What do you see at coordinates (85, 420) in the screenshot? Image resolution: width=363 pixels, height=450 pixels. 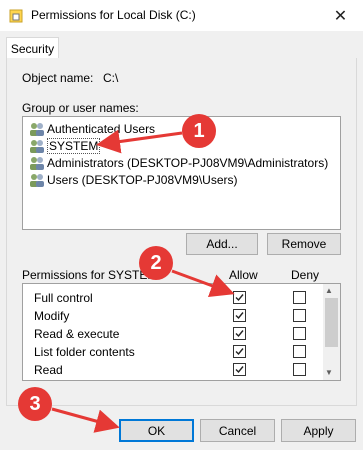 I see `arrow-to-ok` at bounding box center [85, 420].